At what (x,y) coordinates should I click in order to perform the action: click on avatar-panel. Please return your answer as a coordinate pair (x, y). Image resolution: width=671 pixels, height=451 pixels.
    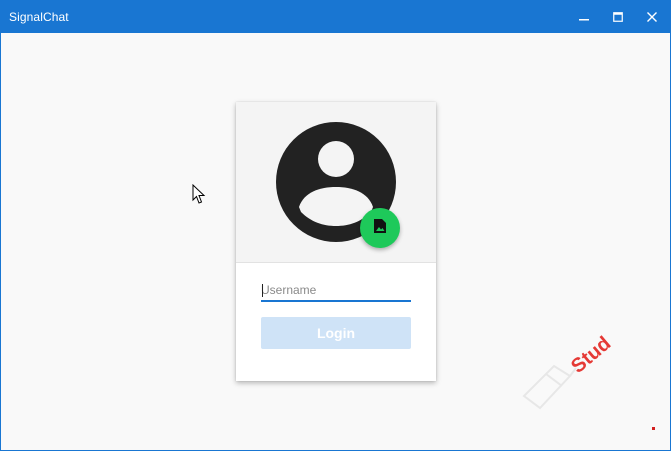
    Looking at the image, I should click on (336, 182).